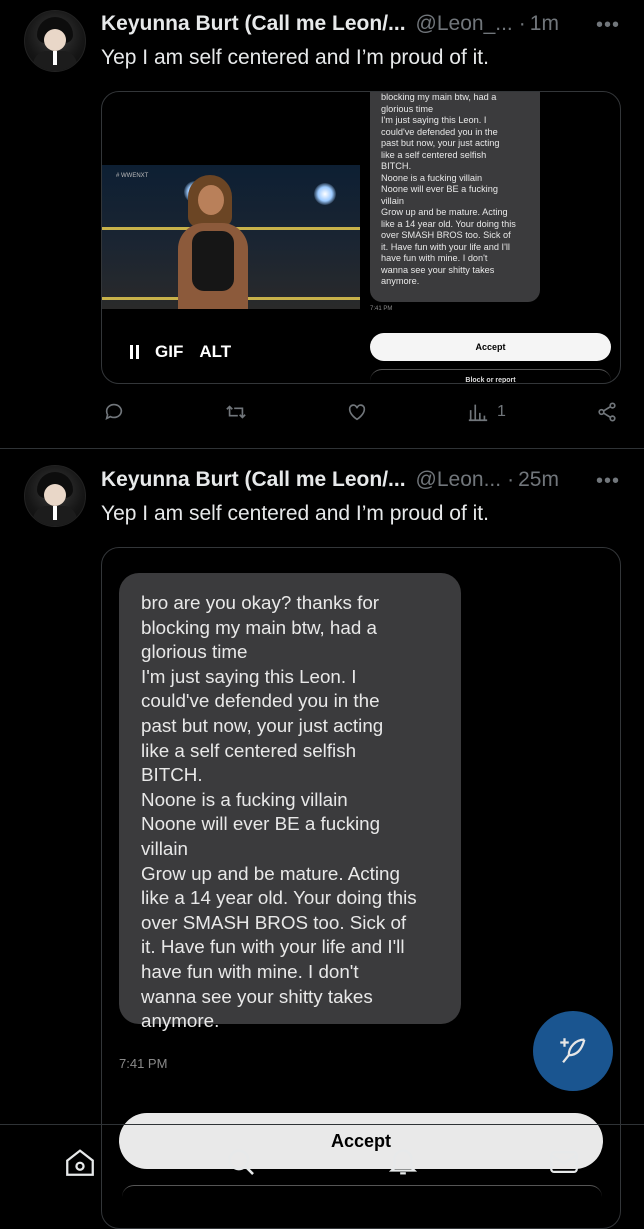 The height and width of the screenshot is (1229, 644). I want to click on notifications-icon, so click(403, 1162).